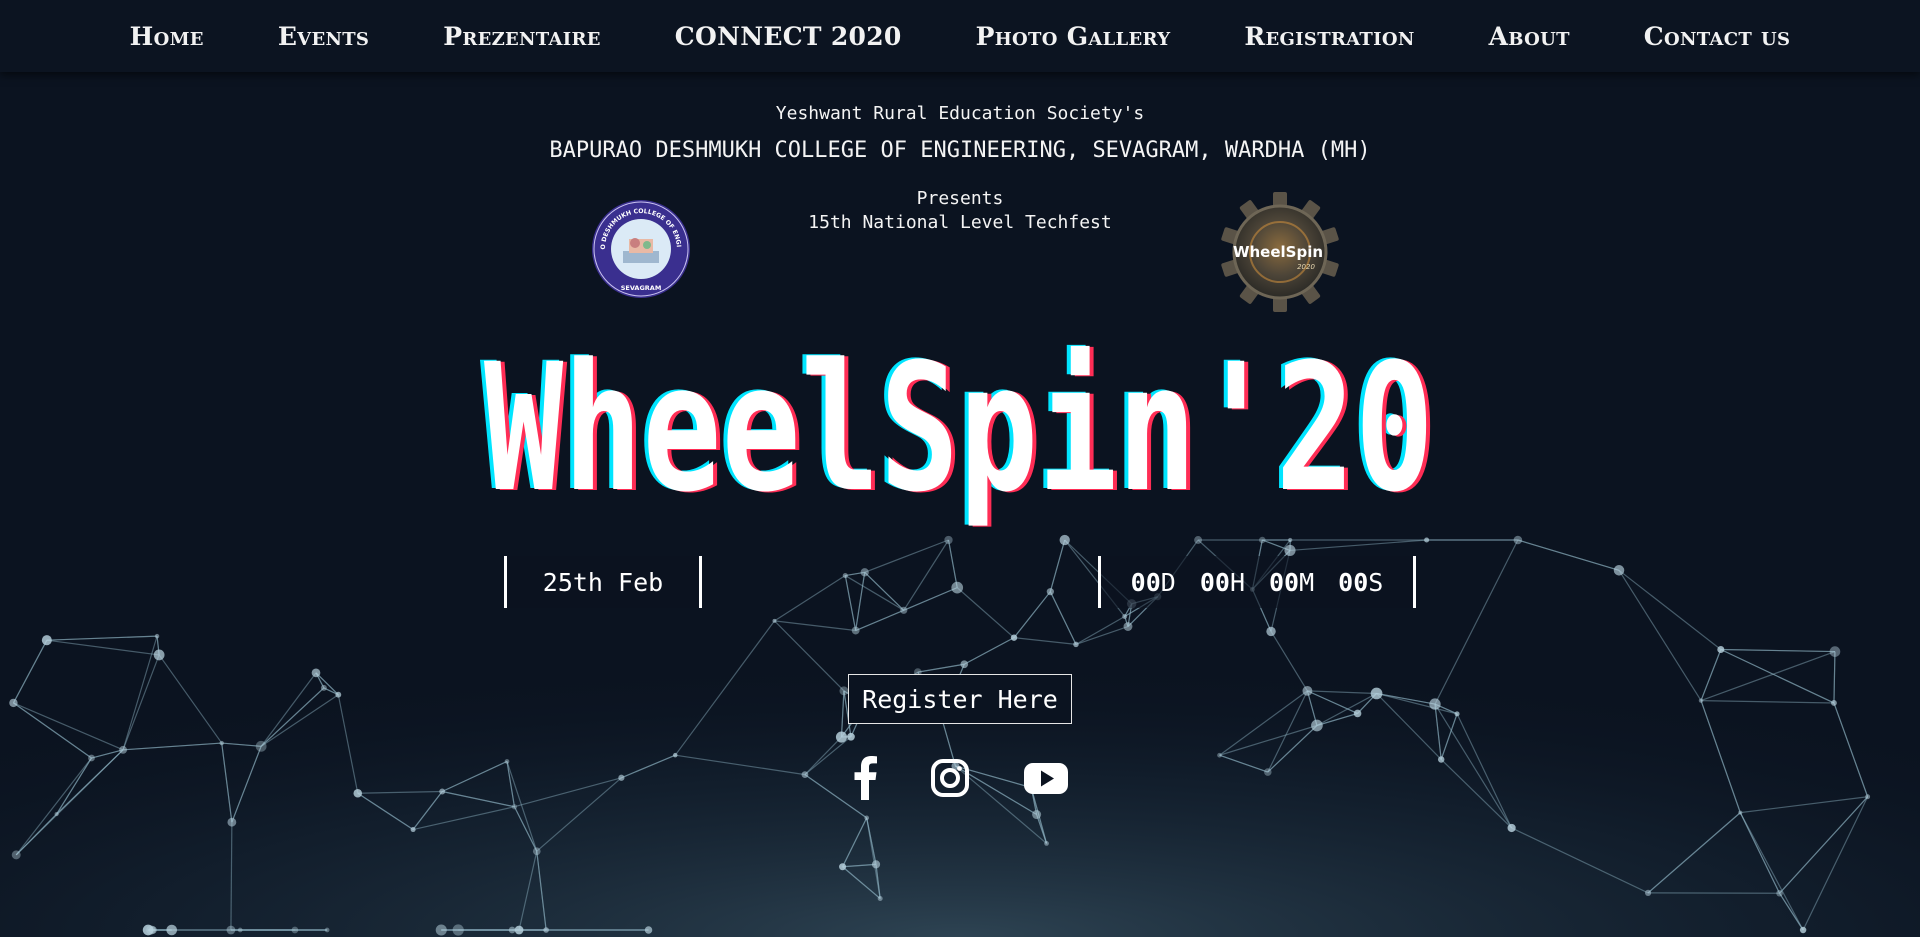 The width and height of the screenshot is (1920, 937). Describe the element at coordinates (1717, 36) in the screenshot. I see `nav-contact-us: Contact us` at that location.